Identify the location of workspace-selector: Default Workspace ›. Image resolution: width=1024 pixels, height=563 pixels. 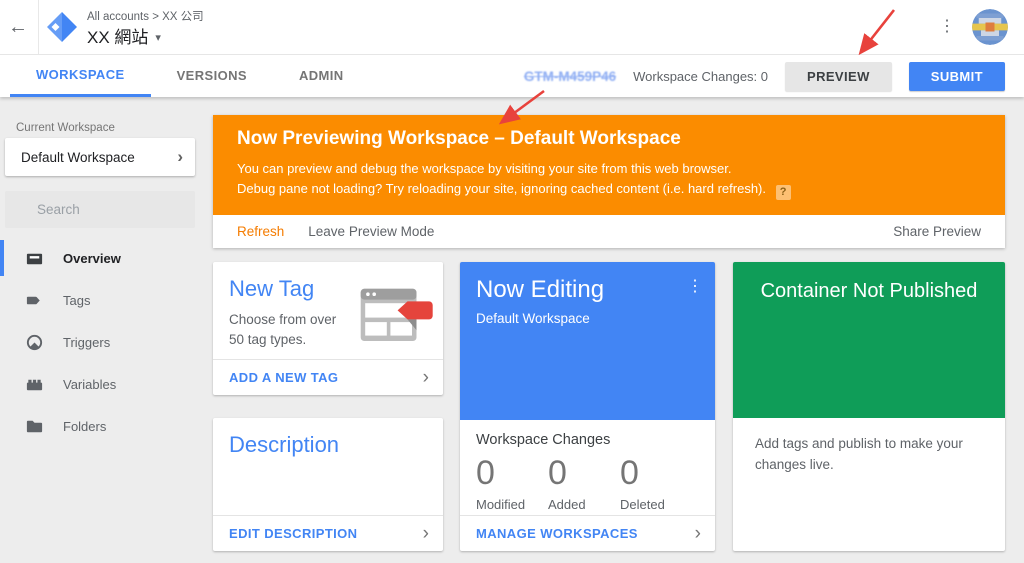
(100, 157).